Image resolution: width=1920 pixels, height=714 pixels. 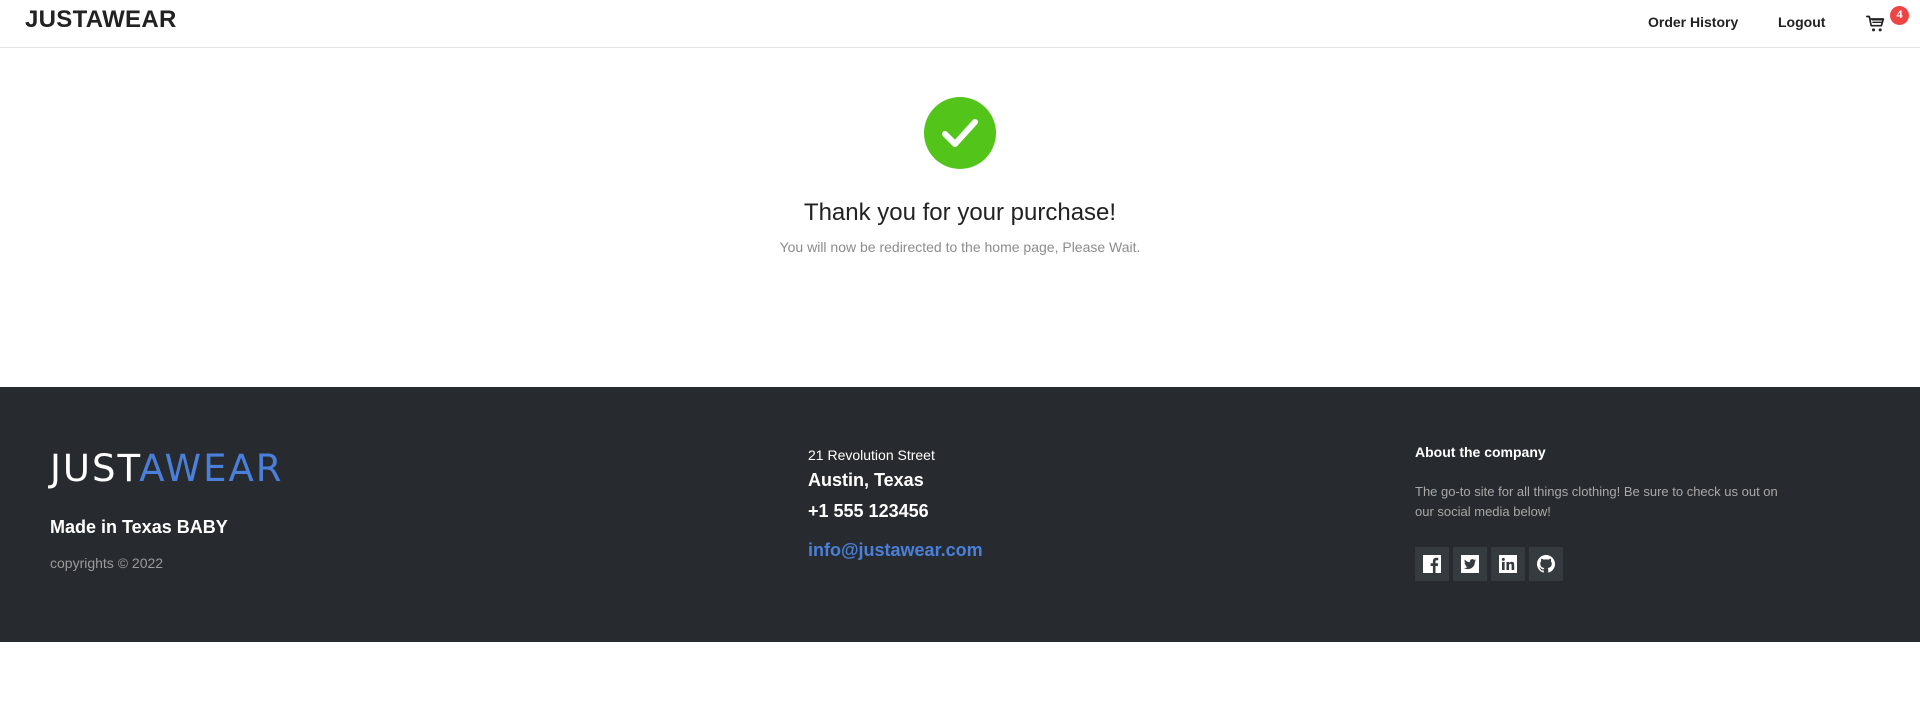 I want to click on github-icon, so click(x=1546, y=564).